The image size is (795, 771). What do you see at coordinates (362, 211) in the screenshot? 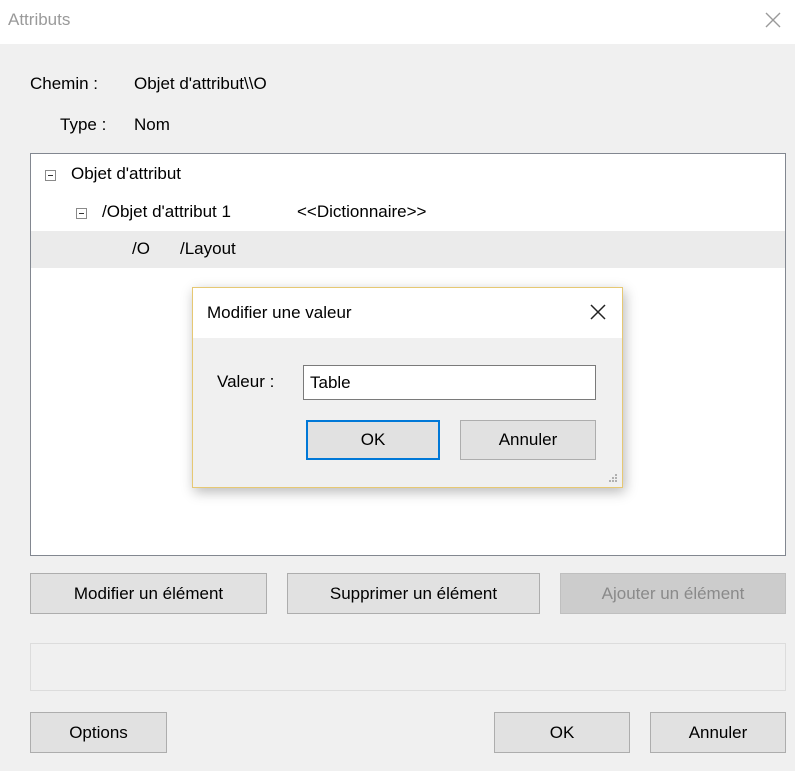
I see `tree-node-type-tag: <<Dictionnaire>>` at bounding box center [362, 211].